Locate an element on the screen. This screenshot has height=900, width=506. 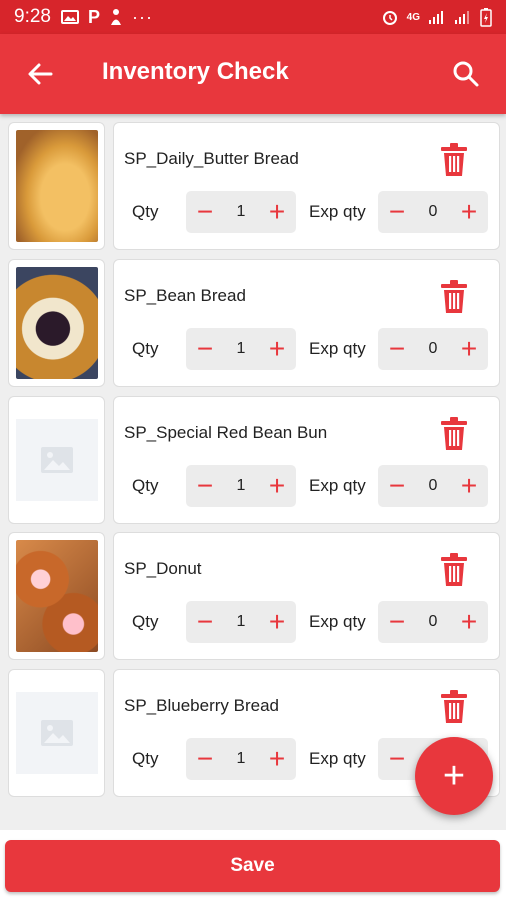
add-icon: + is located at coordinates (454, 775).